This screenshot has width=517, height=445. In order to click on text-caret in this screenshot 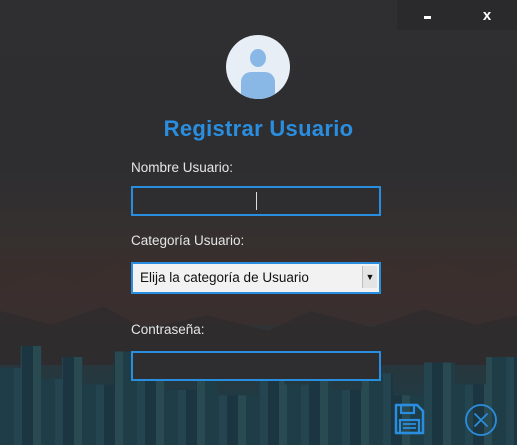, I will do `click(256, 201)`.